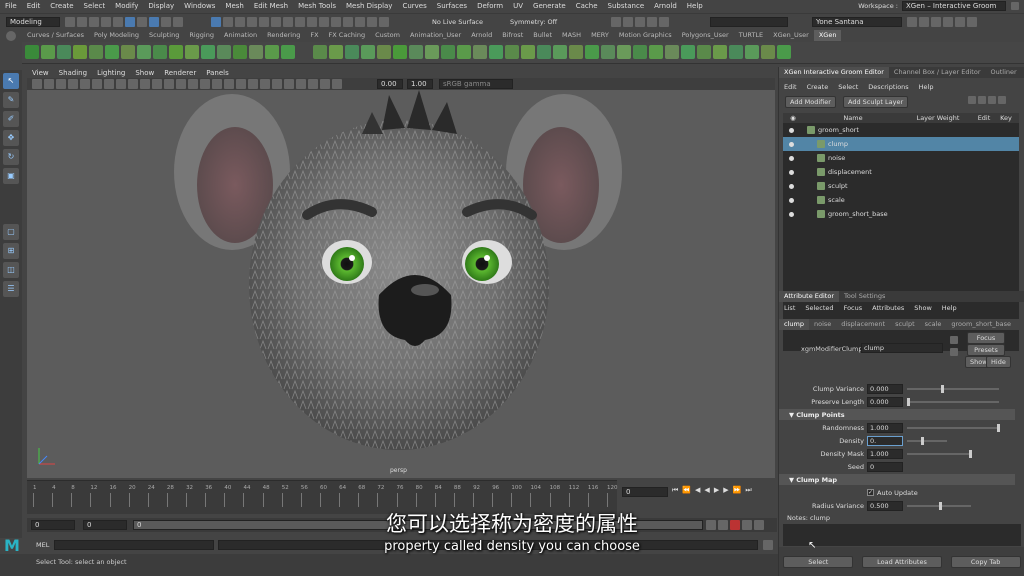 The width and height of the screenshot is (1024, 576). Describe the element at coordinates (749, 22) in the screenshot. I see `search-field` at that location.